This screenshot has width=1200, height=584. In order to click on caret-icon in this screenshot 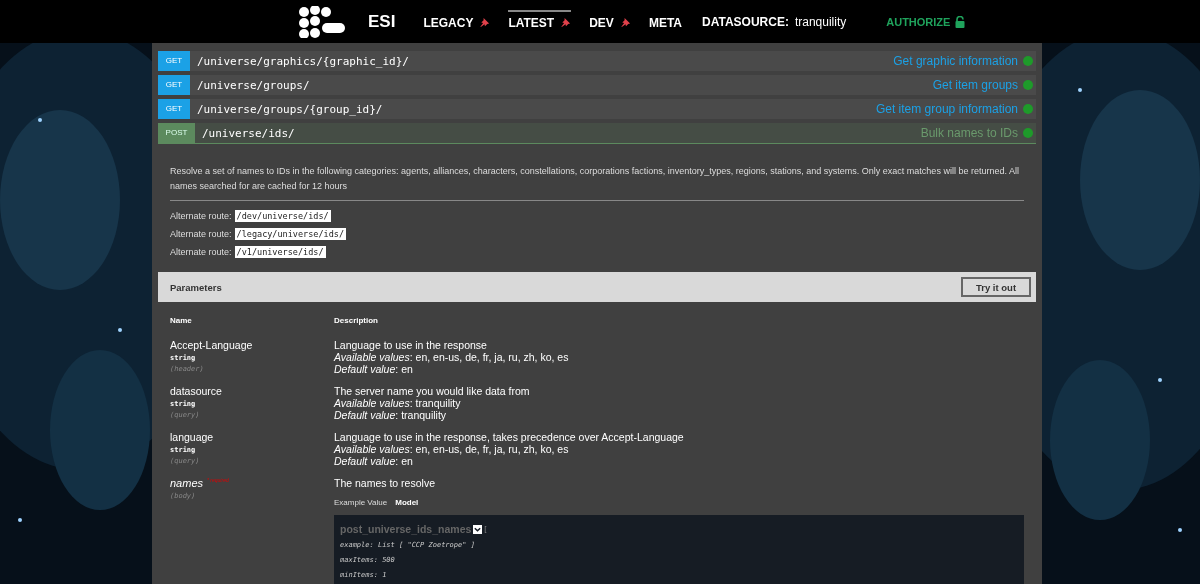, I will do `click(478, 529)`.